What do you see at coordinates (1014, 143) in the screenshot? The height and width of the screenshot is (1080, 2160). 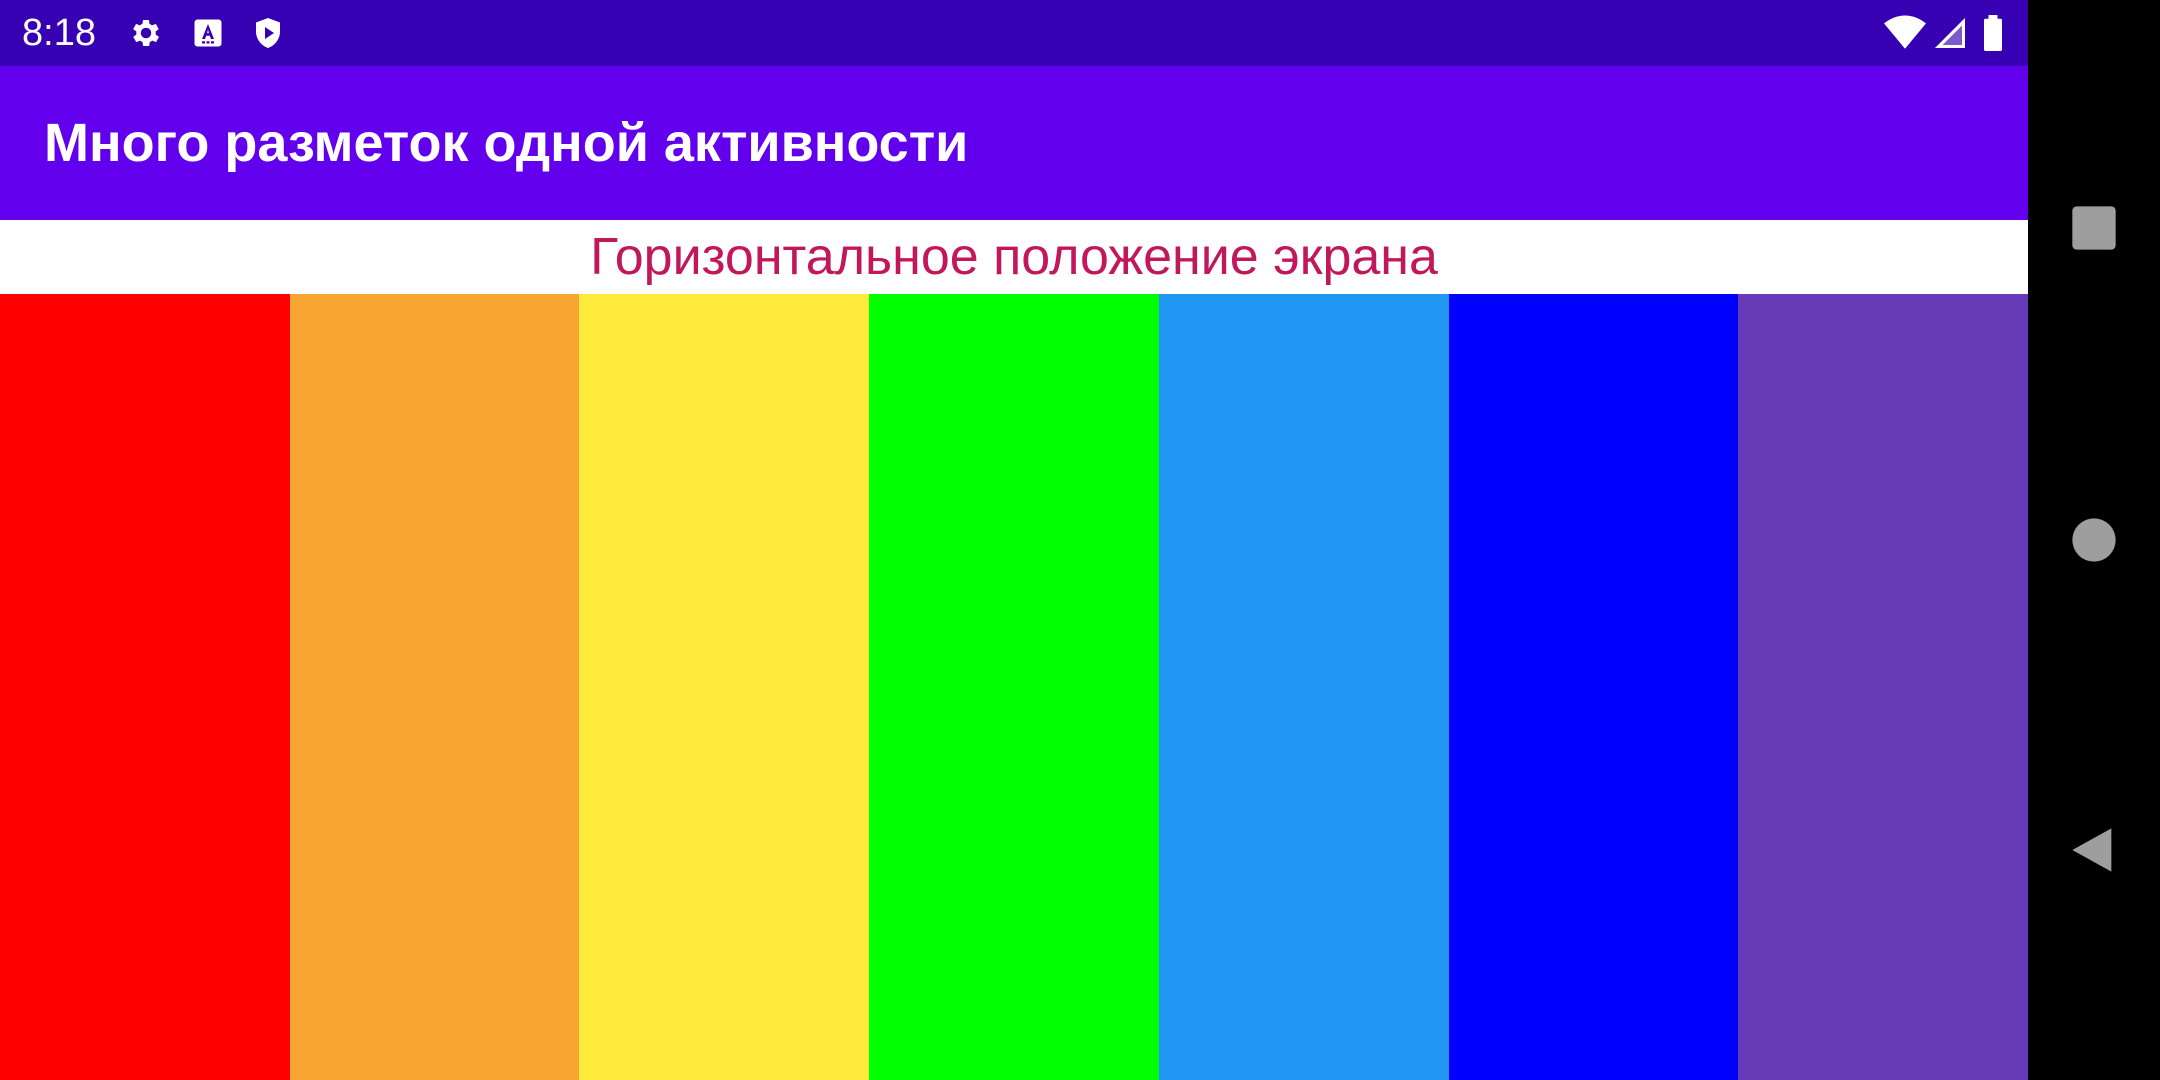 I see `app-bar: Много разметок одной активности` at bounding box center [1014, 143].